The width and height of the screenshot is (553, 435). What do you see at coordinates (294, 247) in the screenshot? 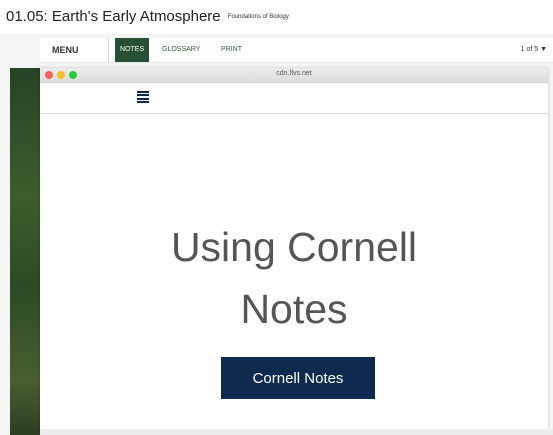
I see `slide-title-line-1: Using Cornell` at bounding box center [294, 247].